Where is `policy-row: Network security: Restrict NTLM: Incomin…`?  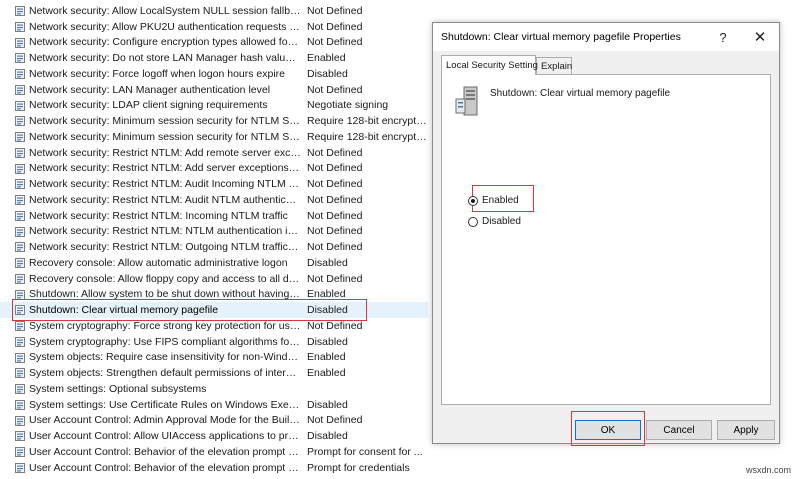 policy-row: Network security: Restrict NTLM: Incomin… is located at coordinates (214, 216).